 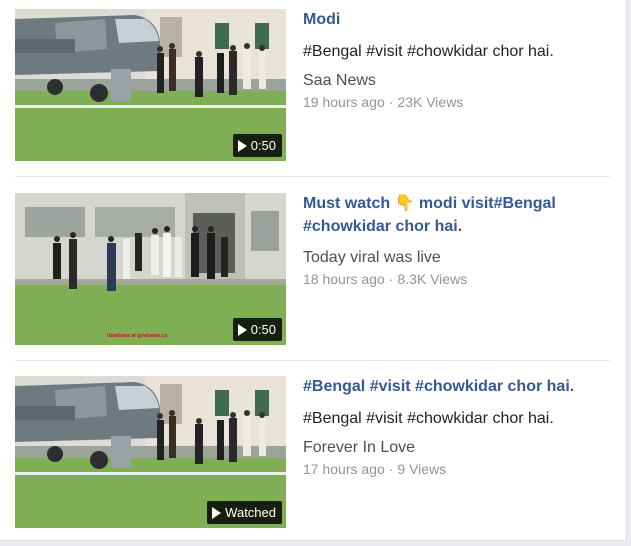 I want to click on view-count: 8.3K Views, so click(x=432, y=279).